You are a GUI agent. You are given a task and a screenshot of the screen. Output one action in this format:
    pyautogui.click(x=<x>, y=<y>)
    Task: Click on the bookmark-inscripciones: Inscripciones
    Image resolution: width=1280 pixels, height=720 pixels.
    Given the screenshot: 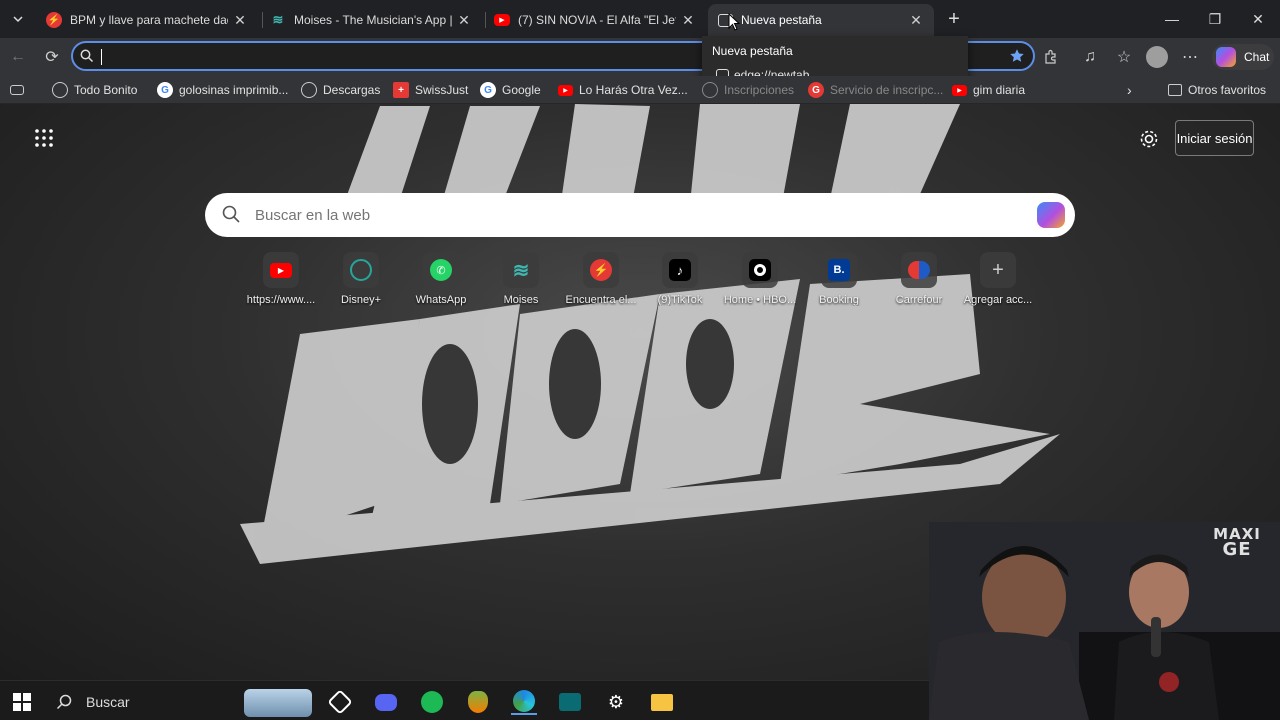 What is the action you would take?
    pyautogui.click(x=748, y=90)
    